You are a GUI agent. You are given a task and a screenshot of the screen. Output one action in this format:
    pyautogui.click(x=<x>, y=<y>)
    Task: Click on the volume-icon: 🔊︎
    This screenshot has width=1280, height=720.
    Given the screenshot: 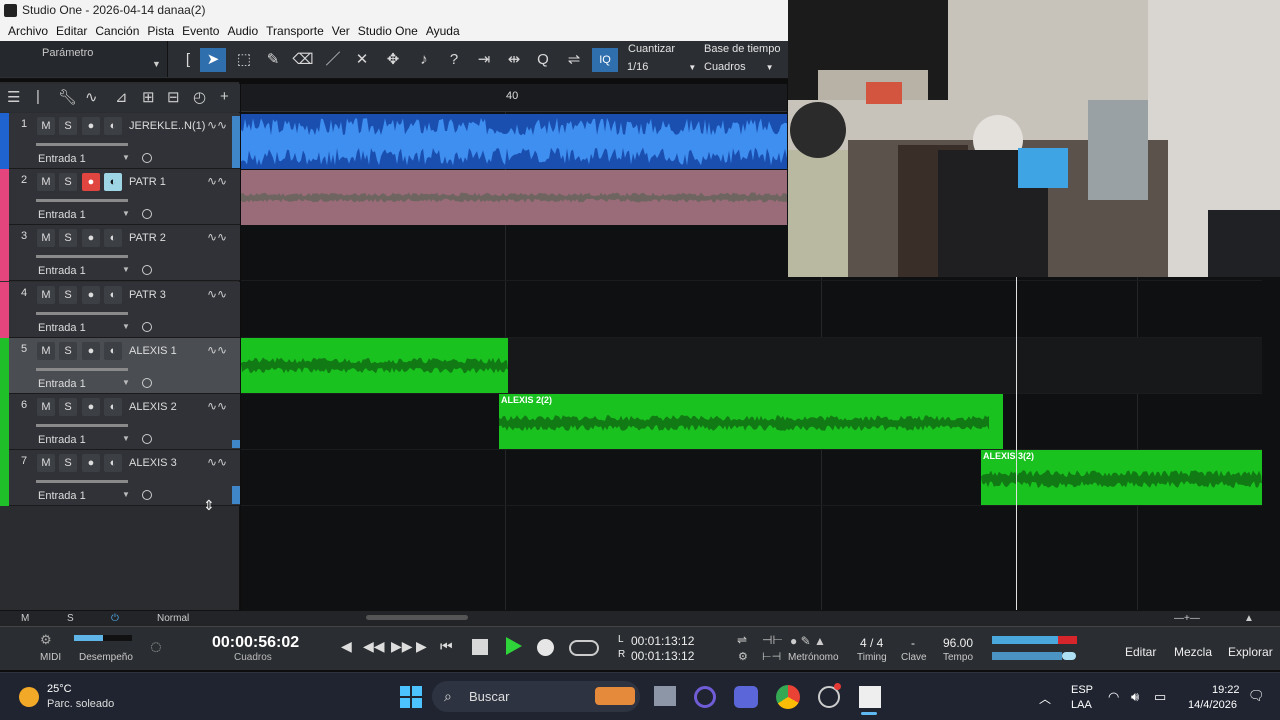 What is the action you would take?
    pyautogui.click(x=1135, y=697)
    